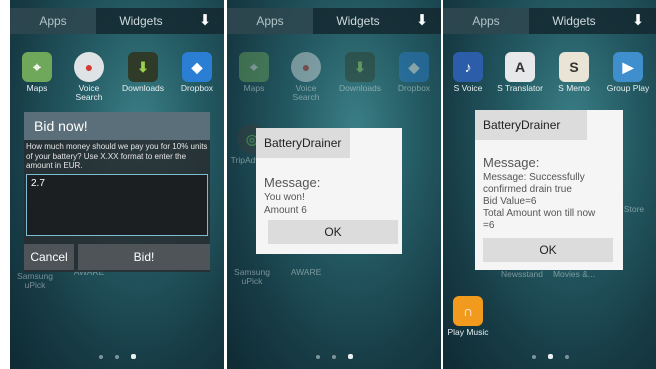 The width and height of the screenshot is (656, 369). I want to click on memo-icon: S, so click(574, 67).